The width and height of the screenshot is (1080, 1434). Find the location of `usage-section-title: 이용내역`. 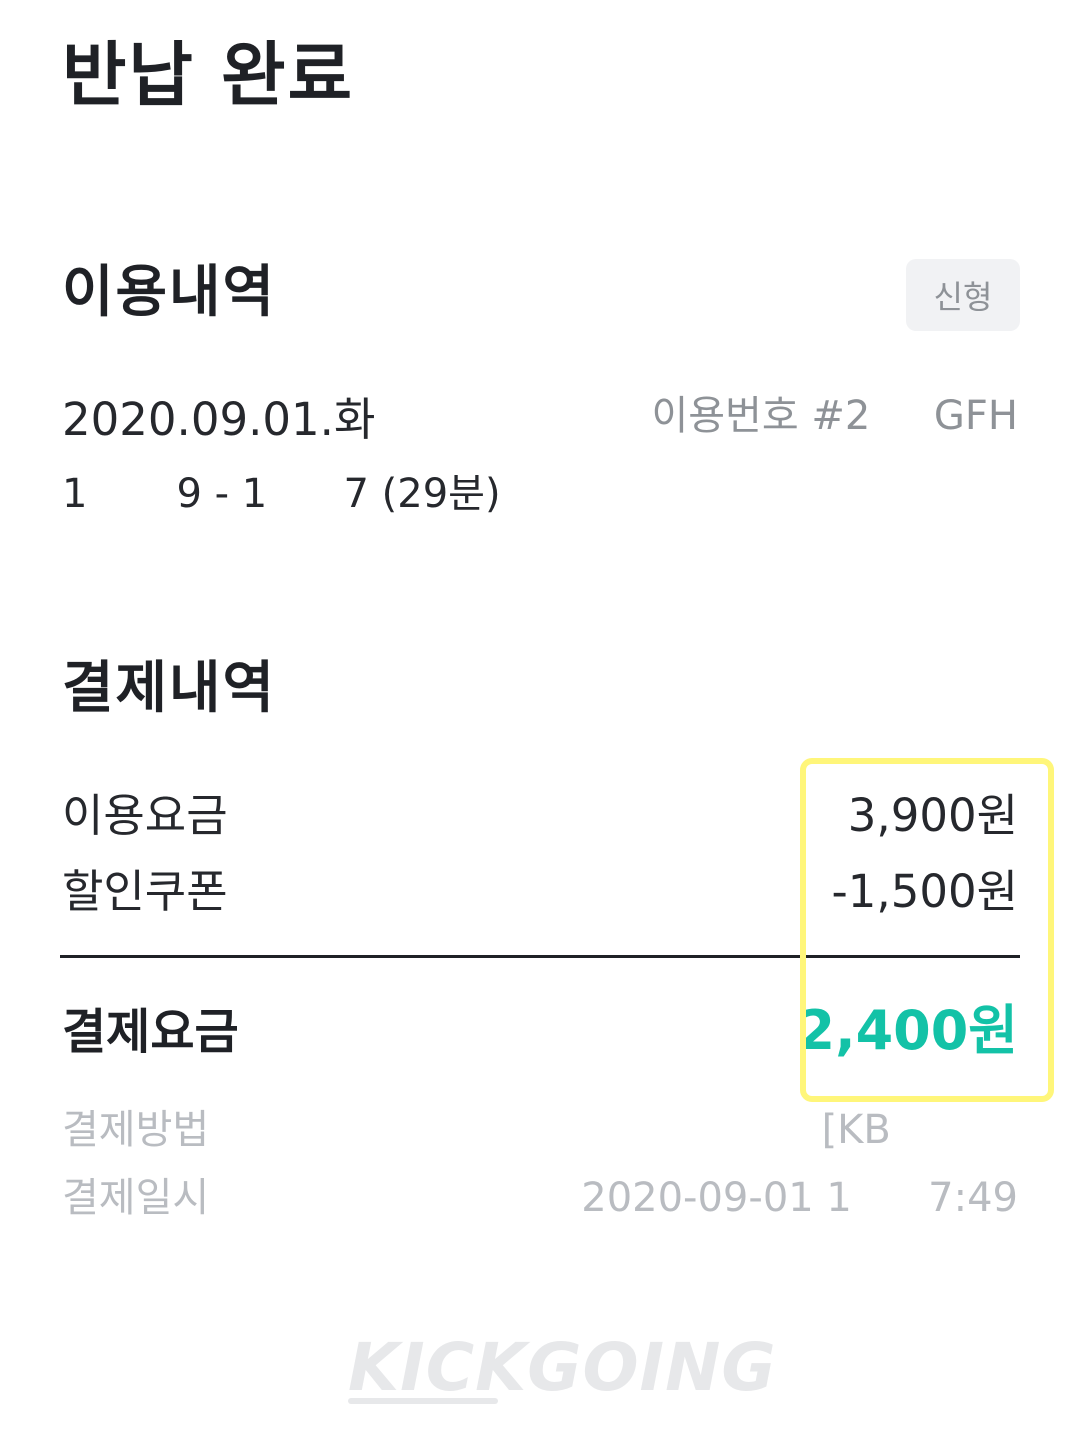

usage-section-title: 이용내역 is located at coordinates (169, 292).